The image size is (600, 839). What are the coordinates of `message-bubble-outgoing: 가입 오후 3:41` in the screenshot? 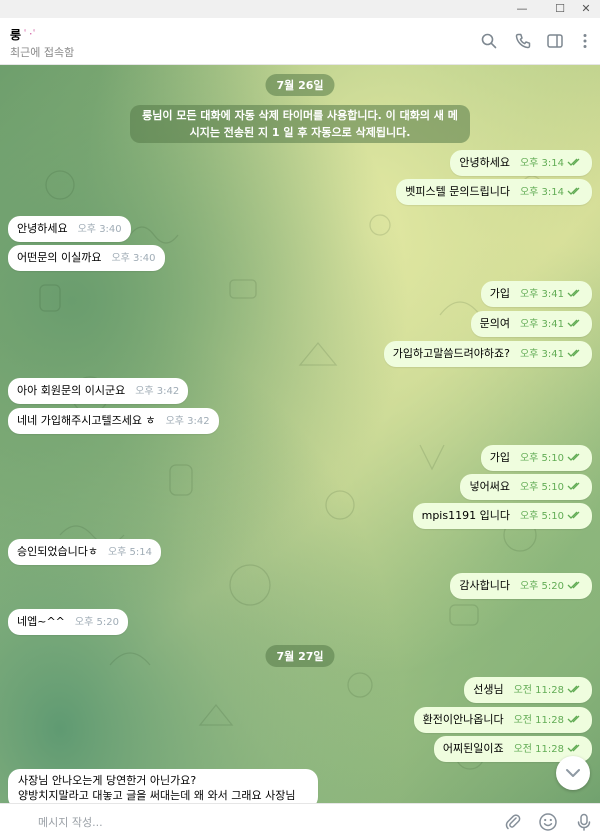 It's located at (536, 294).